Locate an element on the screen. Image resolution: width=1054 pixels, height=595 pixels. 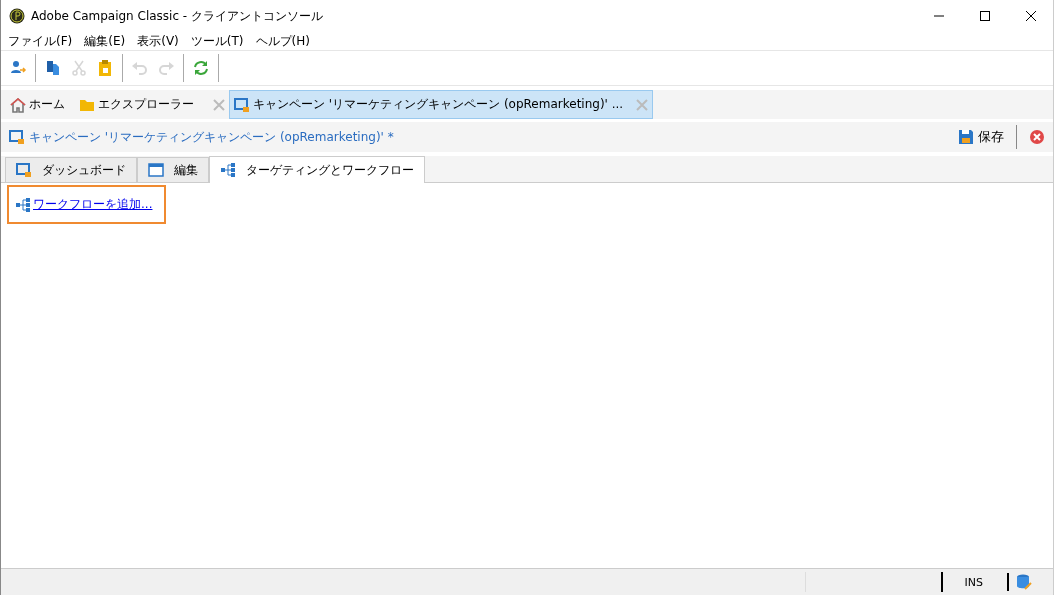
menu-item: ヘルプ(H) is located at coordinates (282, 41).